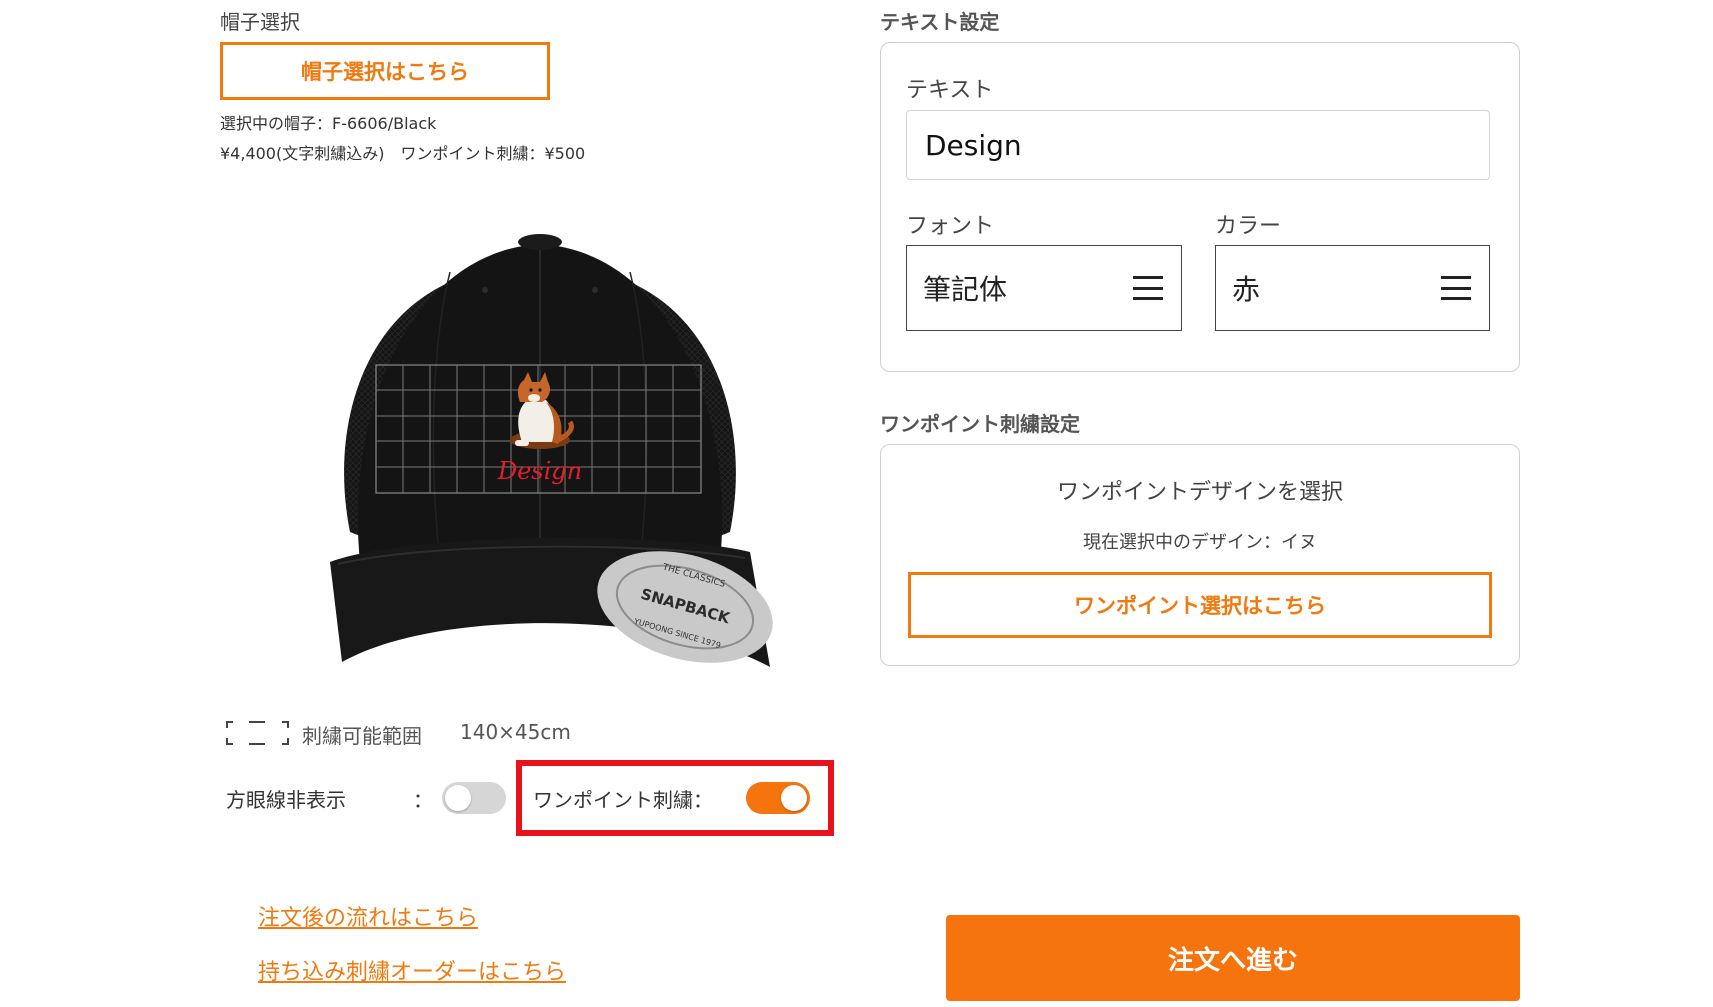 The height and width of the screenshot is (1007, 1713). I want to click on onepoint-heading: ワンポイントデザインを選択, so click(1199, 492).